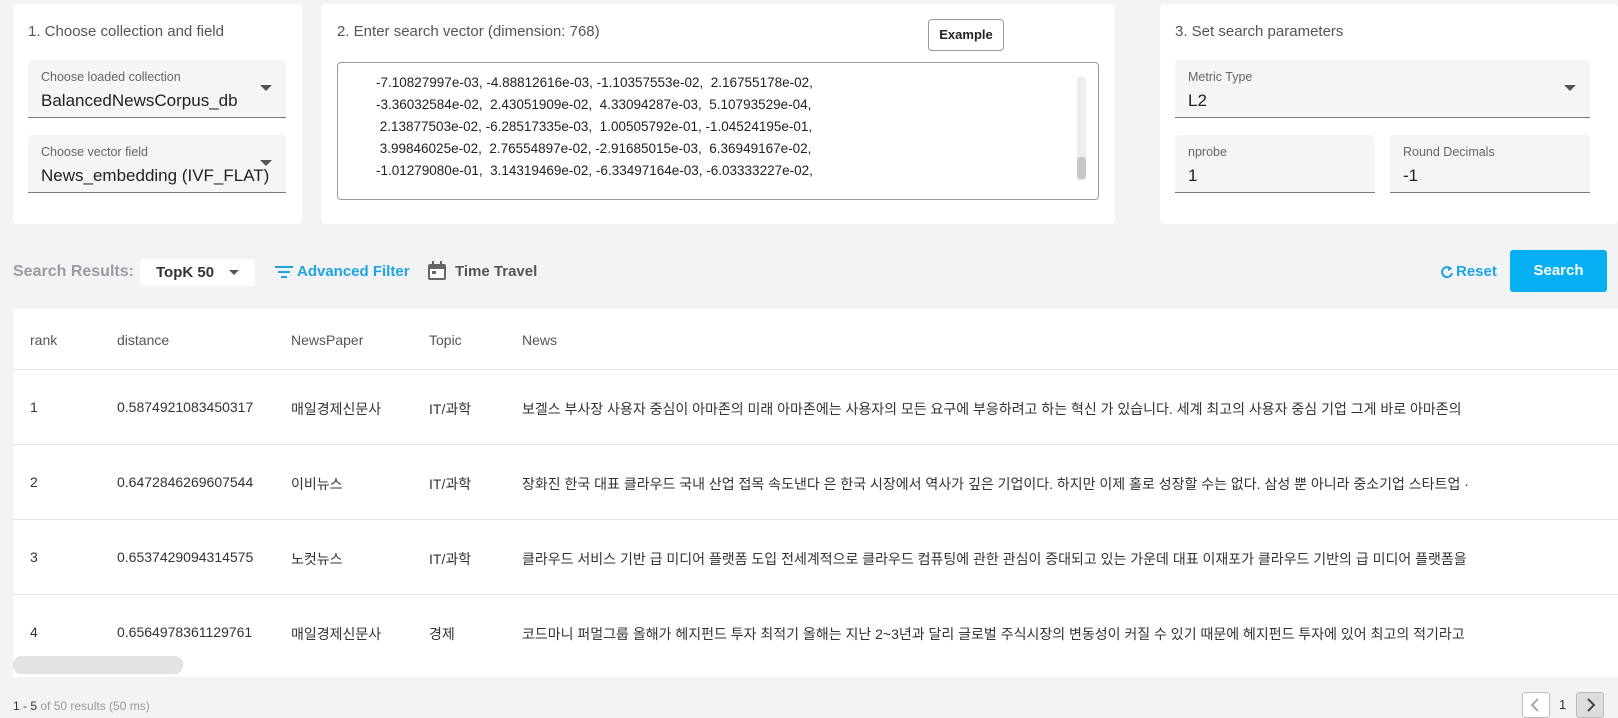 Image resolution: width=1618 pixels, height=718 pixels. Describe the element at coordinates (1476, 271) in the screenshot. I see `reset-label: Reset` at that location.